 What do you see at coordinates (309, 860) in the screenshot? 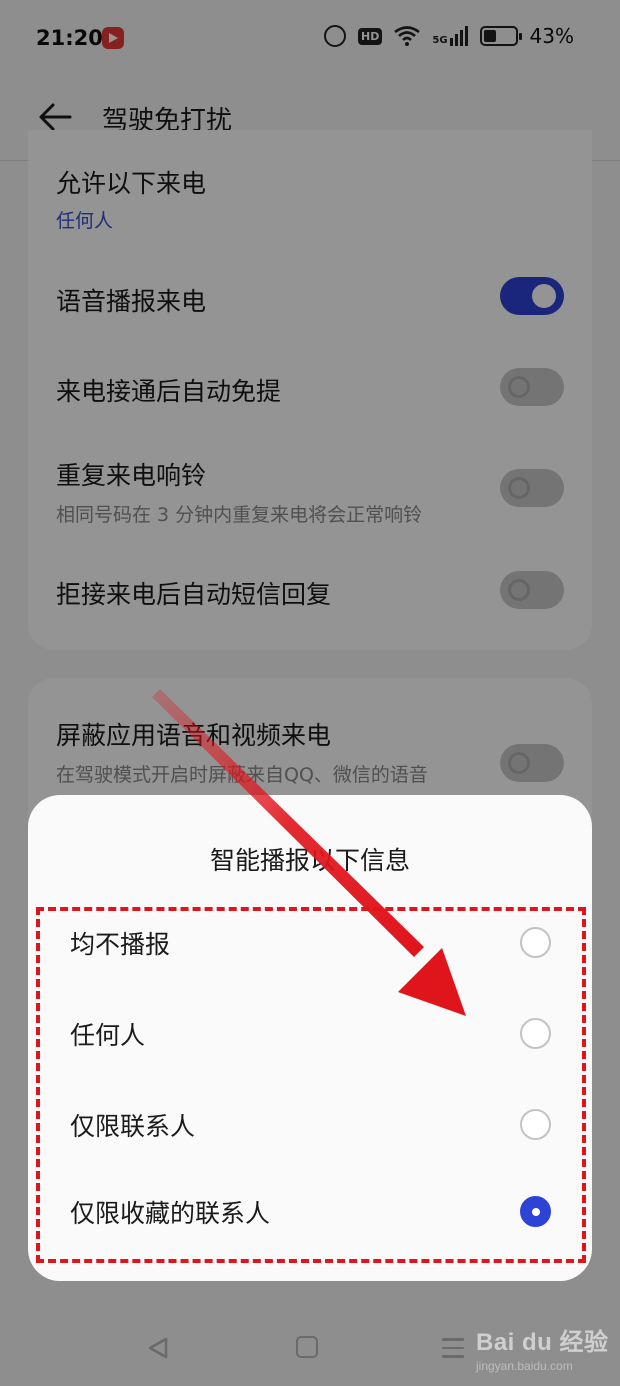
I see `dialog-title: 智能播报以下信息` at bounding box center [309, 860].